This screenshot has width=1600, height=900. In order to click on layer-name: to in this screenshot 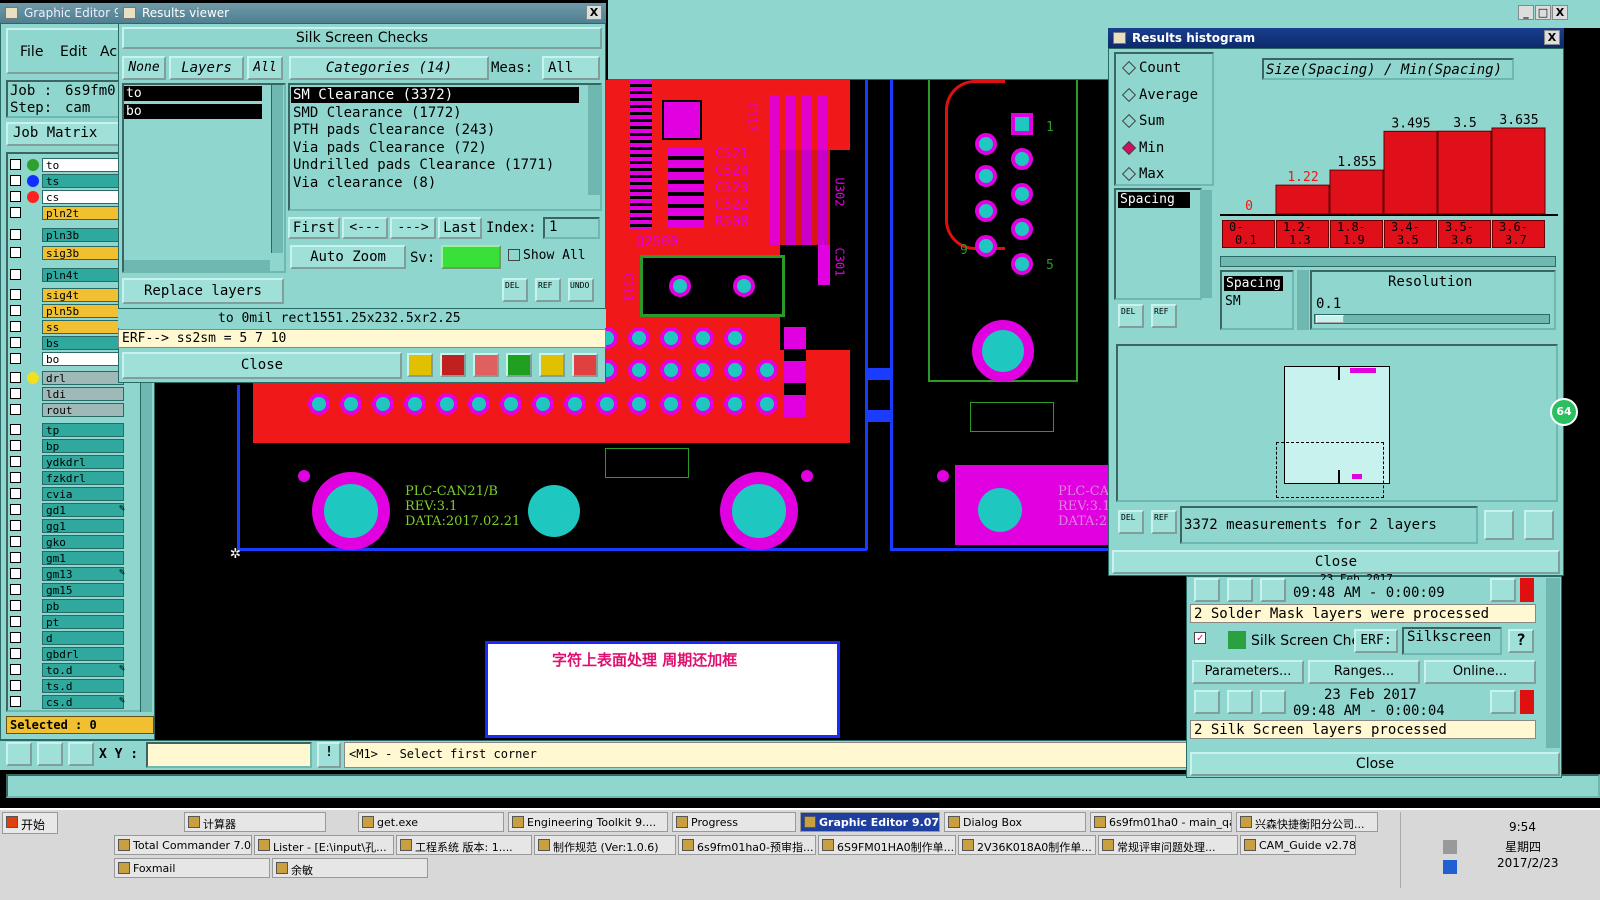, I will do `click(83, 165)`.